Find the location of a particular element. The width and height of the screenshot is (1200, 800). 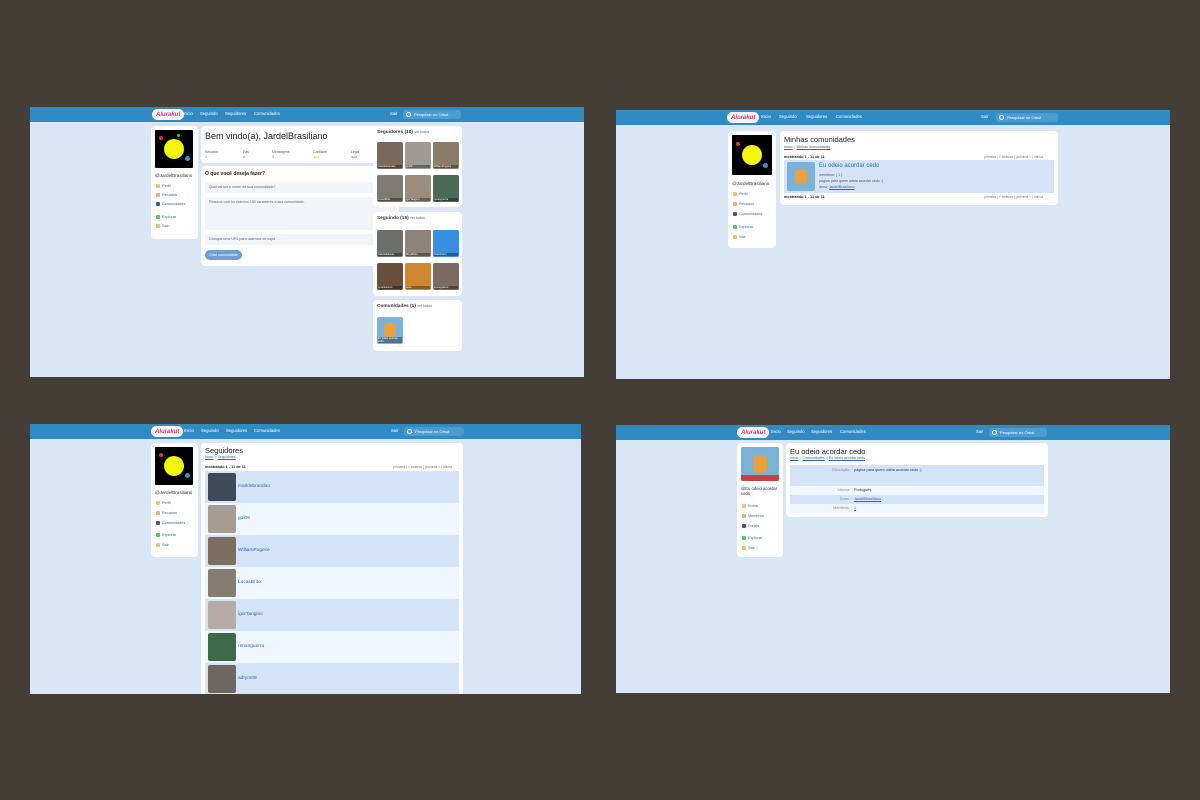

following-thumb: MaykBrito is located at coordinates (418, 243).